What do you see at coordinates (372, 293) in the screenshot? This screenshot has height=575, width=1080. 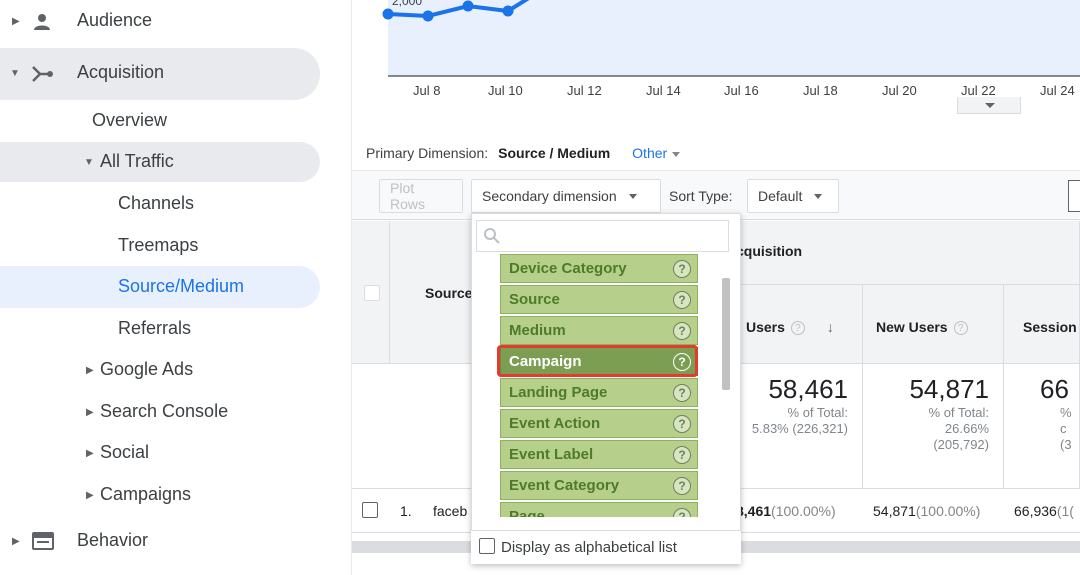 I see `select-all-checkbox` at bounding box center [372, 293].